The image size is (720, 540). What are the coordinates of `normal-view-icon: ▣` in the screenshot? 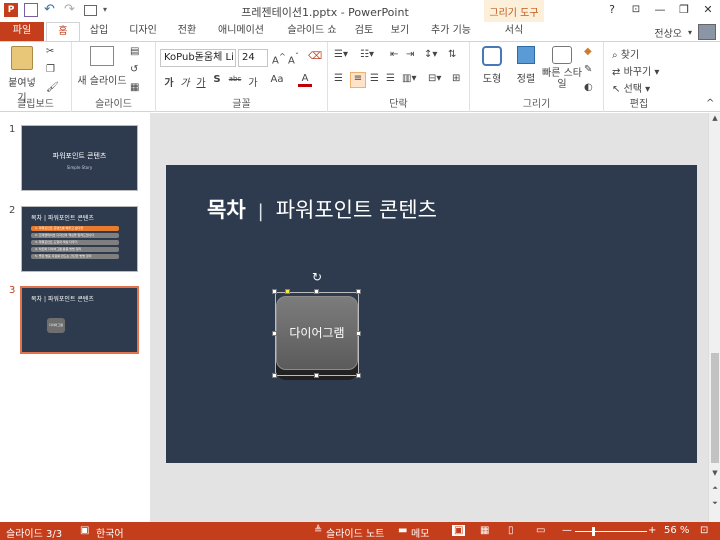 It's located at (459, 530).